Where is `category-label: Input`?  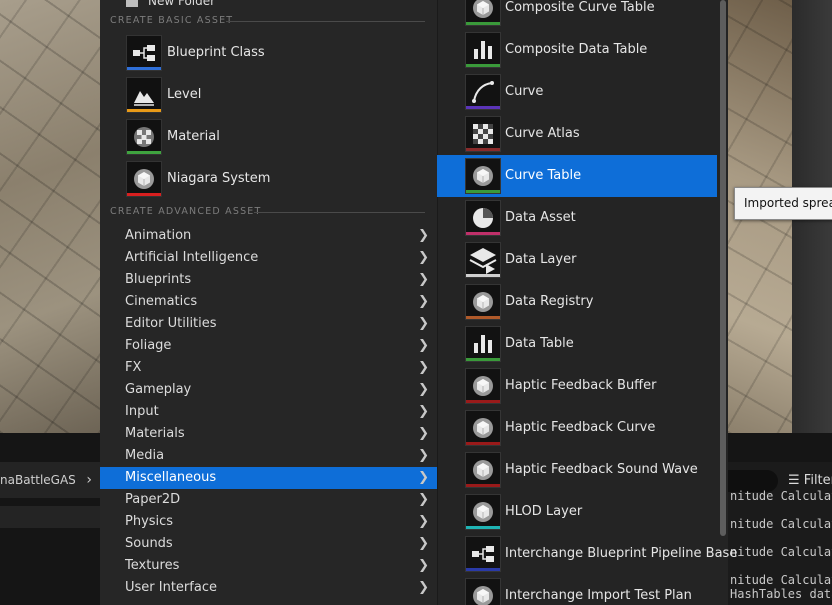
category-label: Input is located at coordinates (142, 411).